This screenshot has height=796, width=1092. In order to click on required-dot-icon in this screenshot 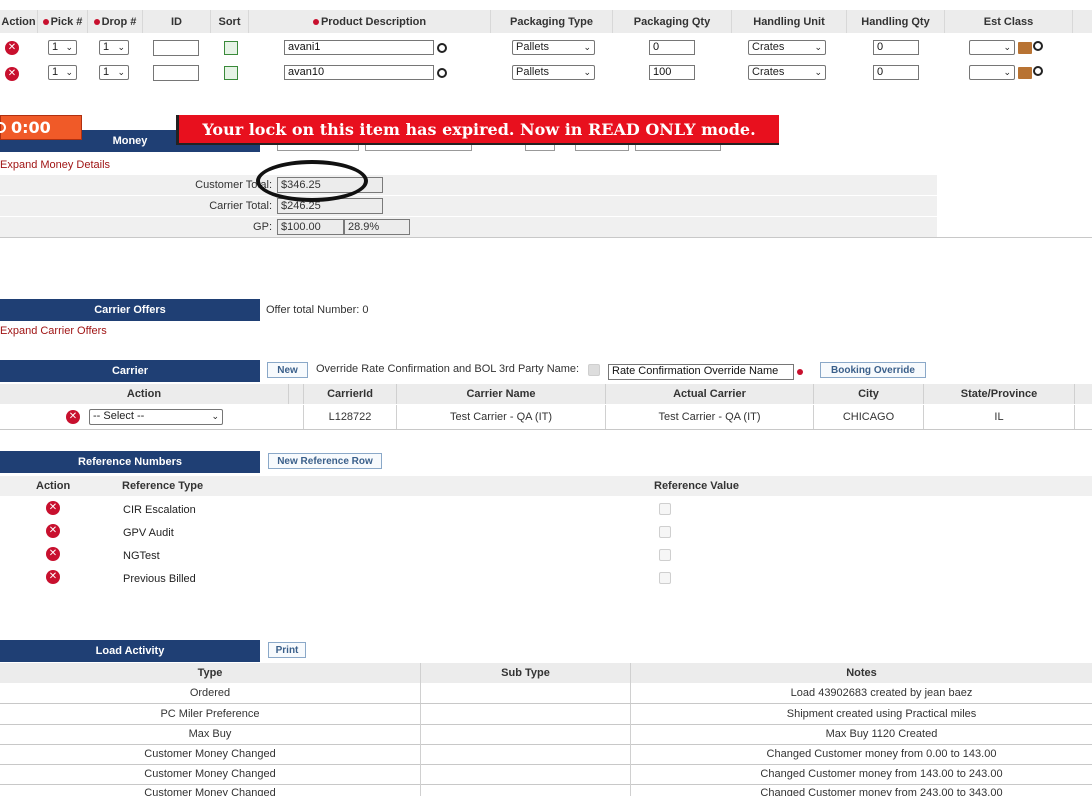, I will do `click(45, 21)`.